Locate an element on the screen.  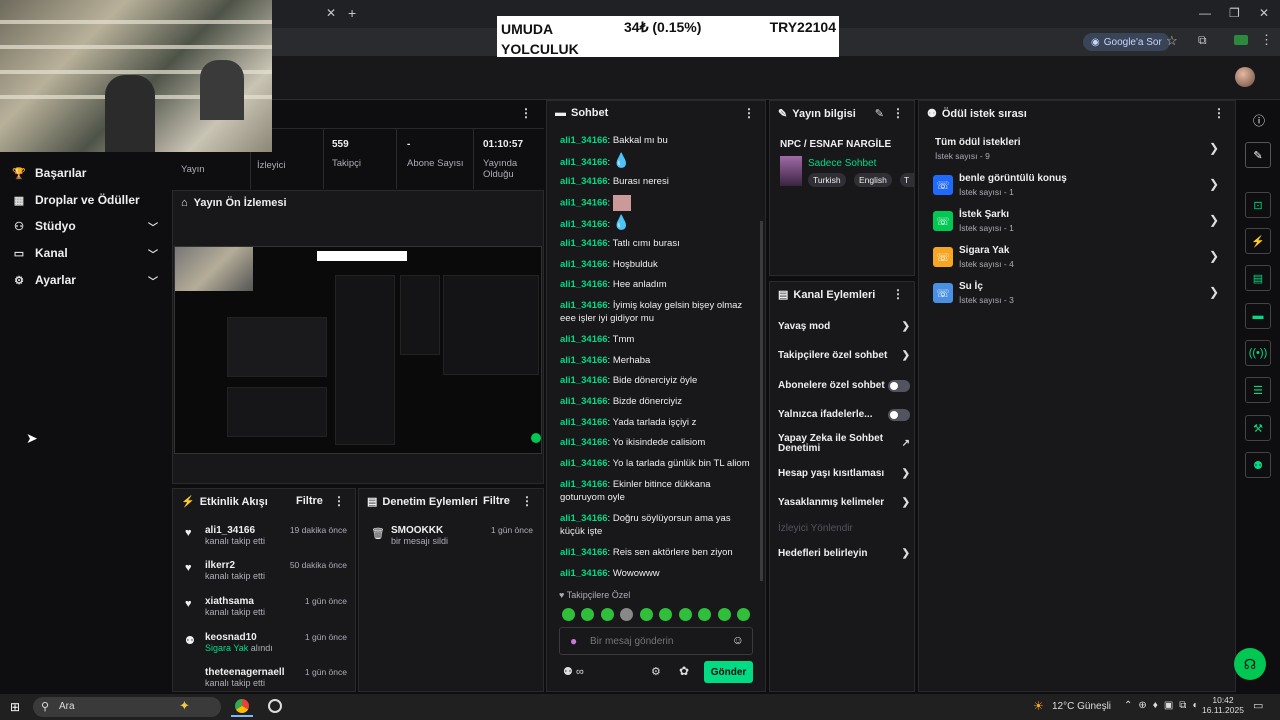
all-rewards-item: Tüm ödül istekleri İstek sayısı - 9 ❯ is located at coordinates (1076, 152).